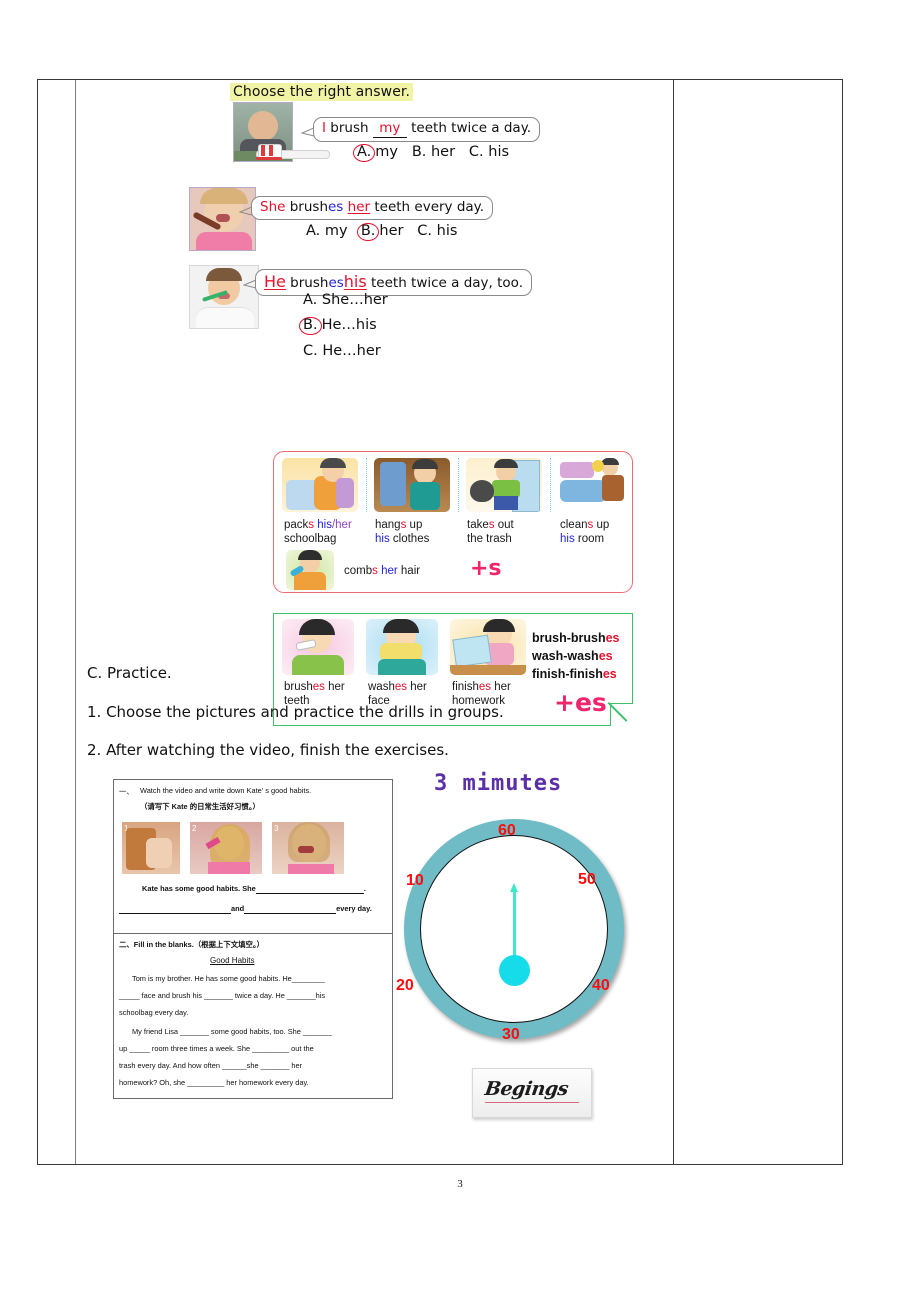 Image resolution: width=920 pixels, height=1302 pixels. Describe the element at coordinates (526, 1089) in the screenshot. I see `timer-begin-label: Begings` at that location.